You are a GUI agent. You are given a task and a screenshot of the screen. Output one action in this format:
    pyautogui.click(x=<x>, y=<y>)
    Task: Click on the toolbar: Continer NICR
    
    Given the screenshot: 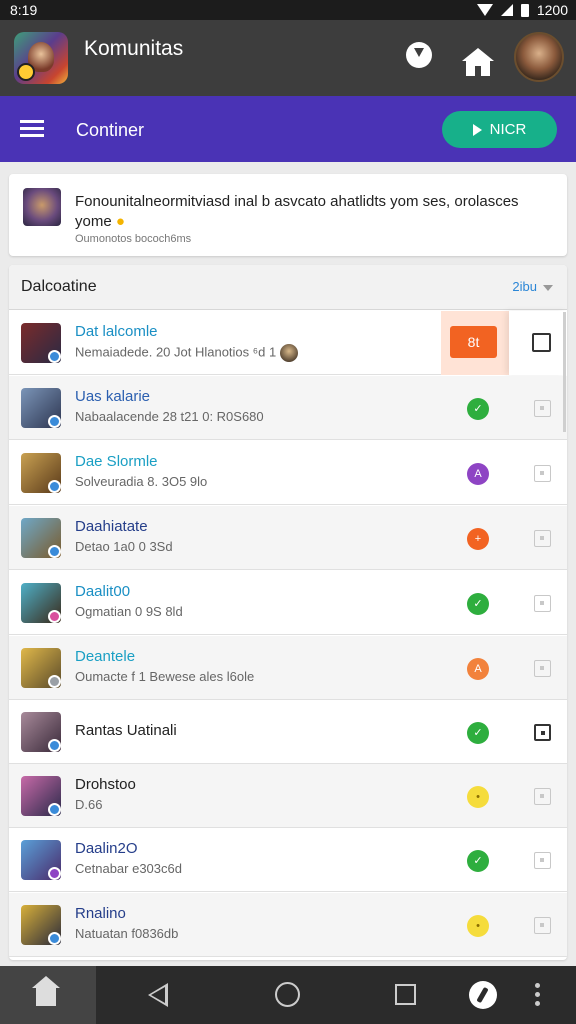 What is the action you would take?
    pyautogui.click(x=288, y=129)
    